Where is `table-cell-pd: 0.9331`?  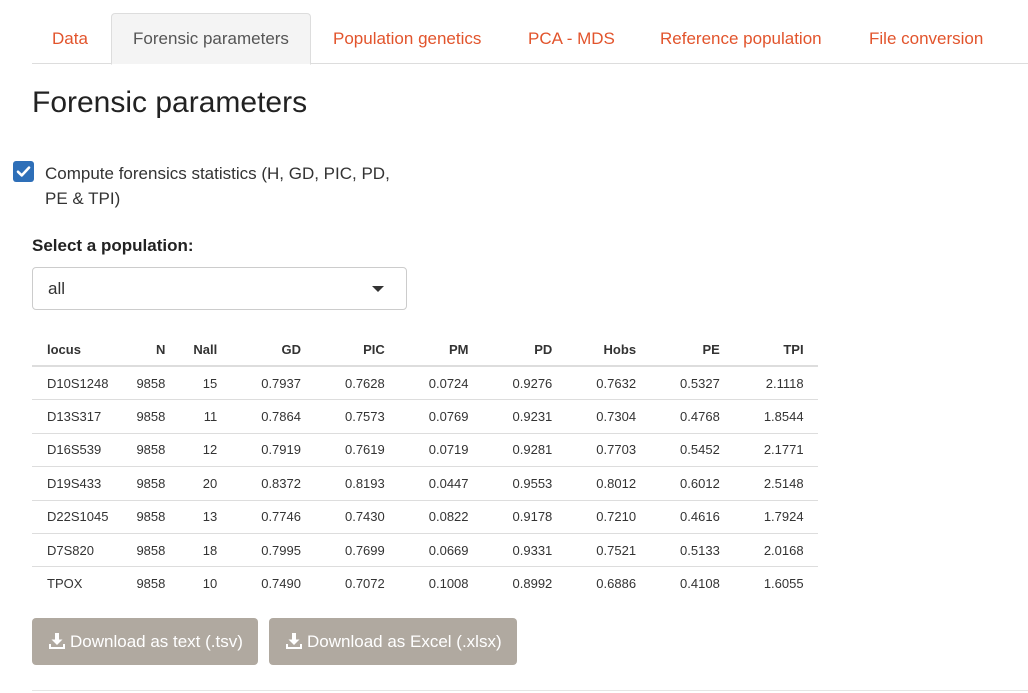
table-cell-pd: 0.9331 is located at coordinates (524, 549).